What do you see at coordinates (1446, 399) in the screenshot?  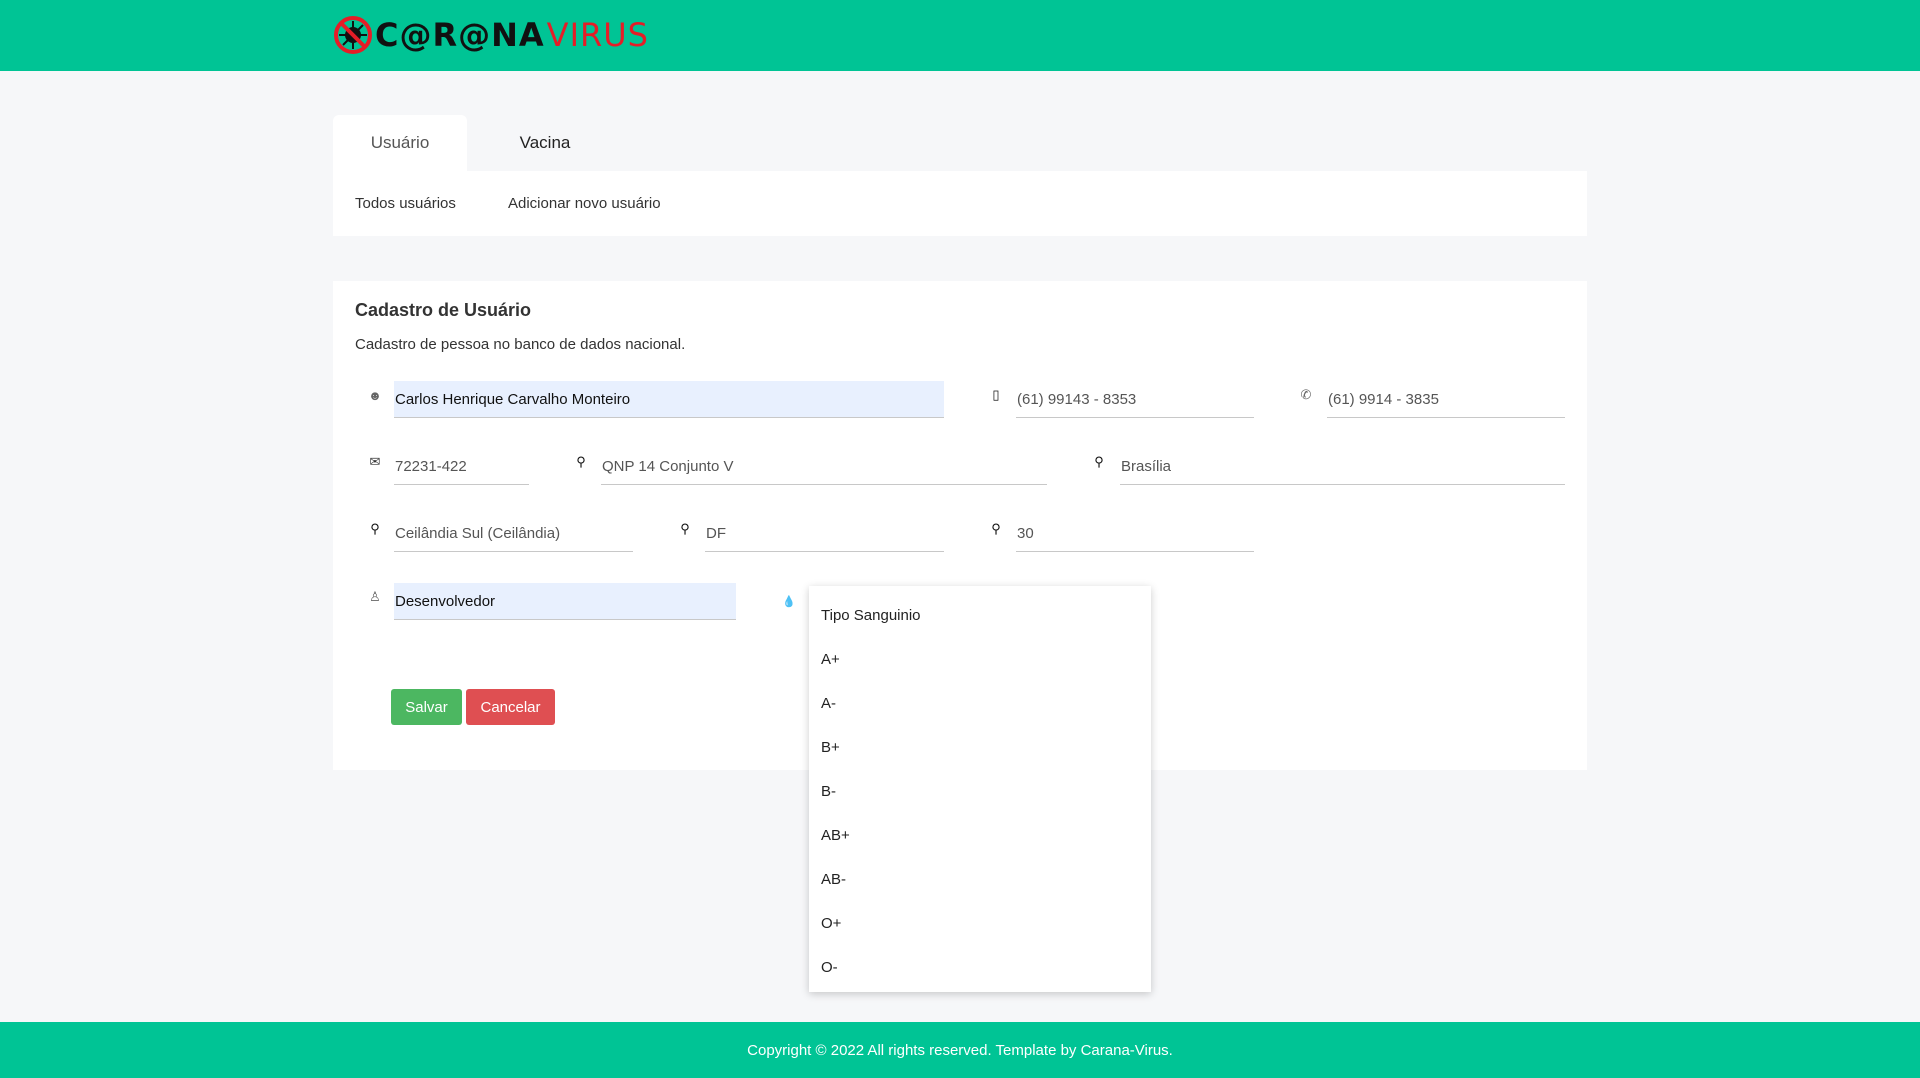 I see `phone-input` at bounding box center [1446, 399].